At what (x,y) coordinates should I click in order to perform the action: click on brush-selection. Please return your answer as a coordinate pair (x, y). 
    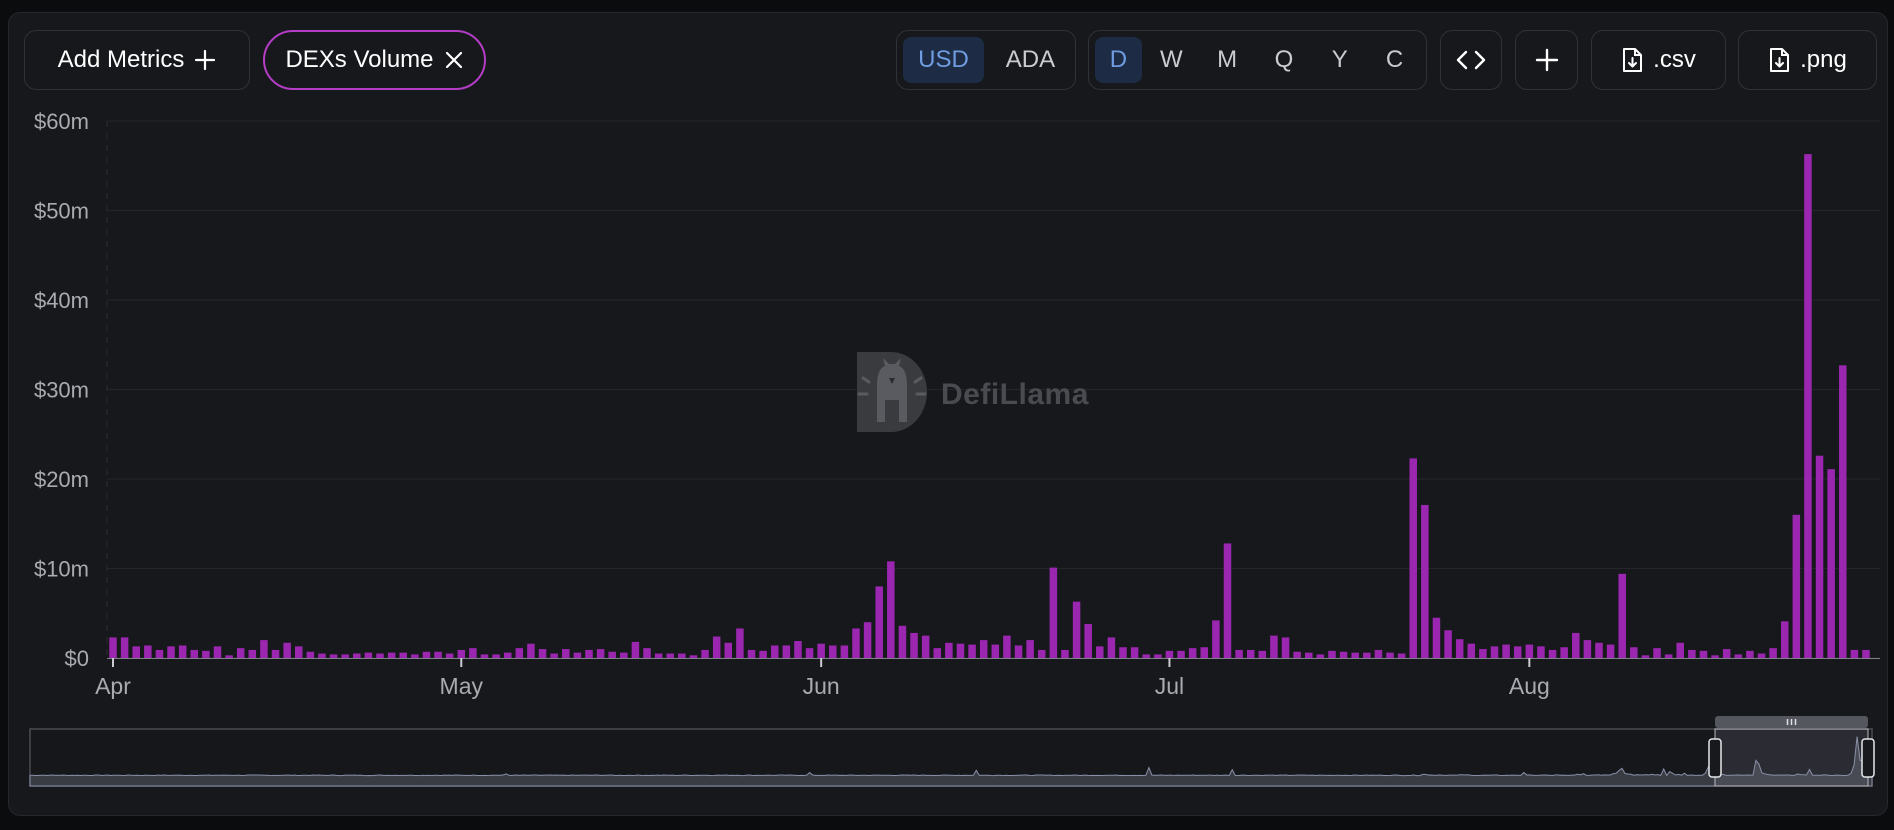
    Looking at the image, I should click on (1791, 757).